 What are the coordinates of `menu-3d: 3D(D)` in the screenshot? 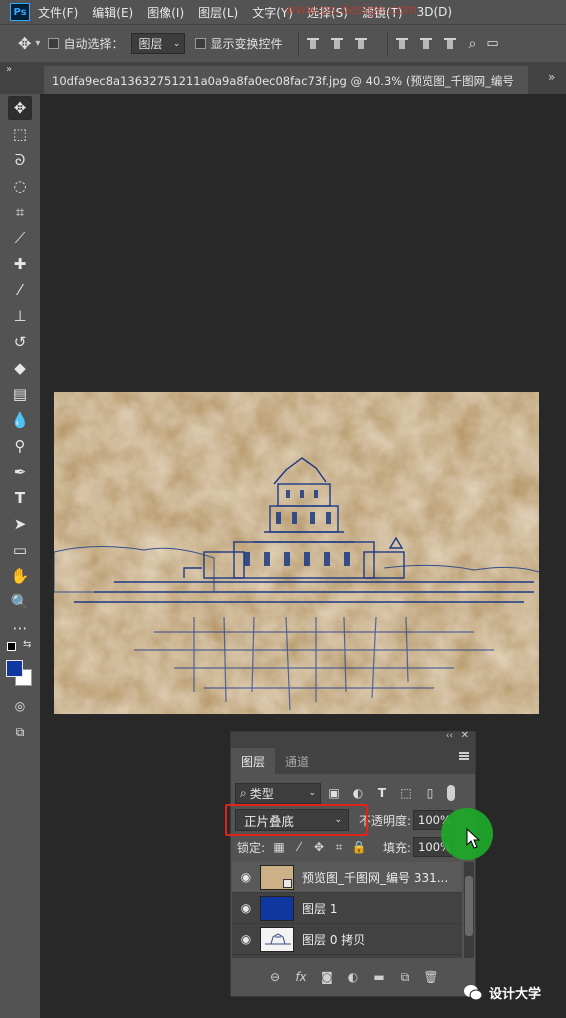 It's located at (434, 12).